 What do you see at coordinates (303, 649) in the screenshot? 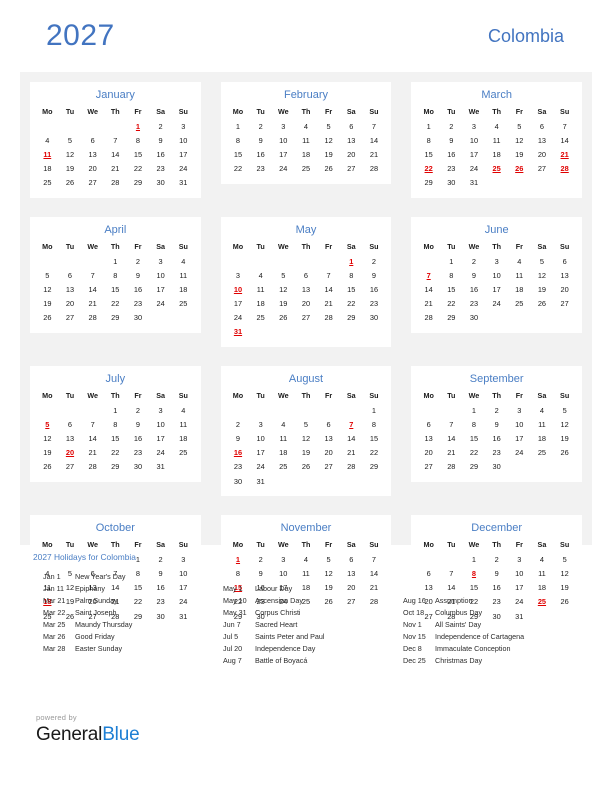
I see `holiday-list-item: Jul 20 Independence Day` at bounding box center [303, 649].